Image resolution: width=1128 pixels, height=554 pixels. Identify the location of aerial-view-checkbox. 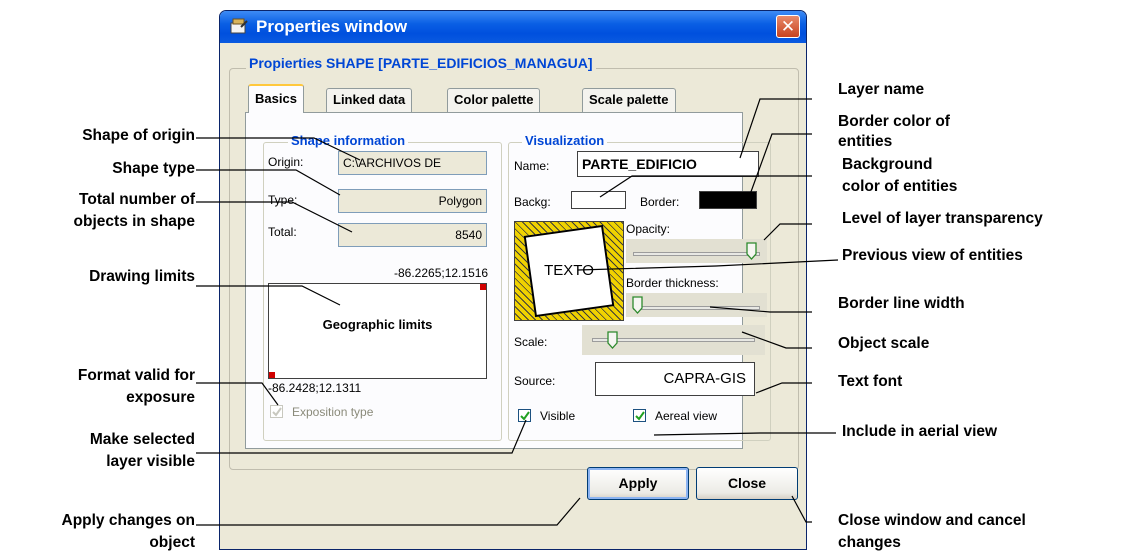
(639, 415).